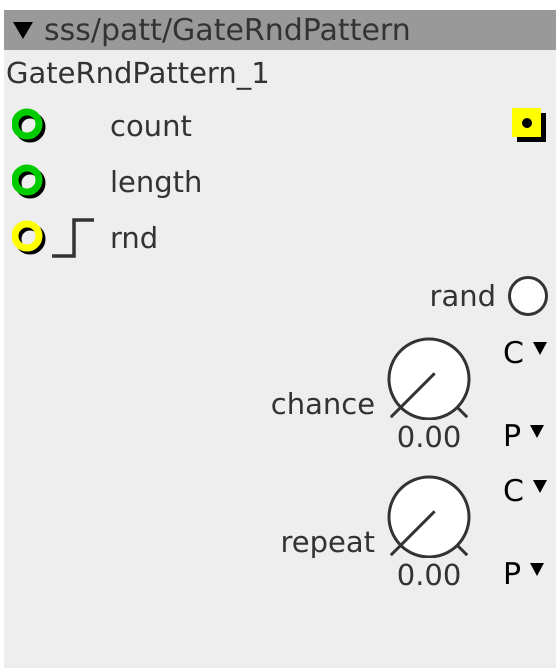 The width and height of the screenshot is (560, 672). What do you see at coordinates (280, 74) in the screenshot?
I see `instance-name: GateRndPattern_1` at bounding box center [280, 74].